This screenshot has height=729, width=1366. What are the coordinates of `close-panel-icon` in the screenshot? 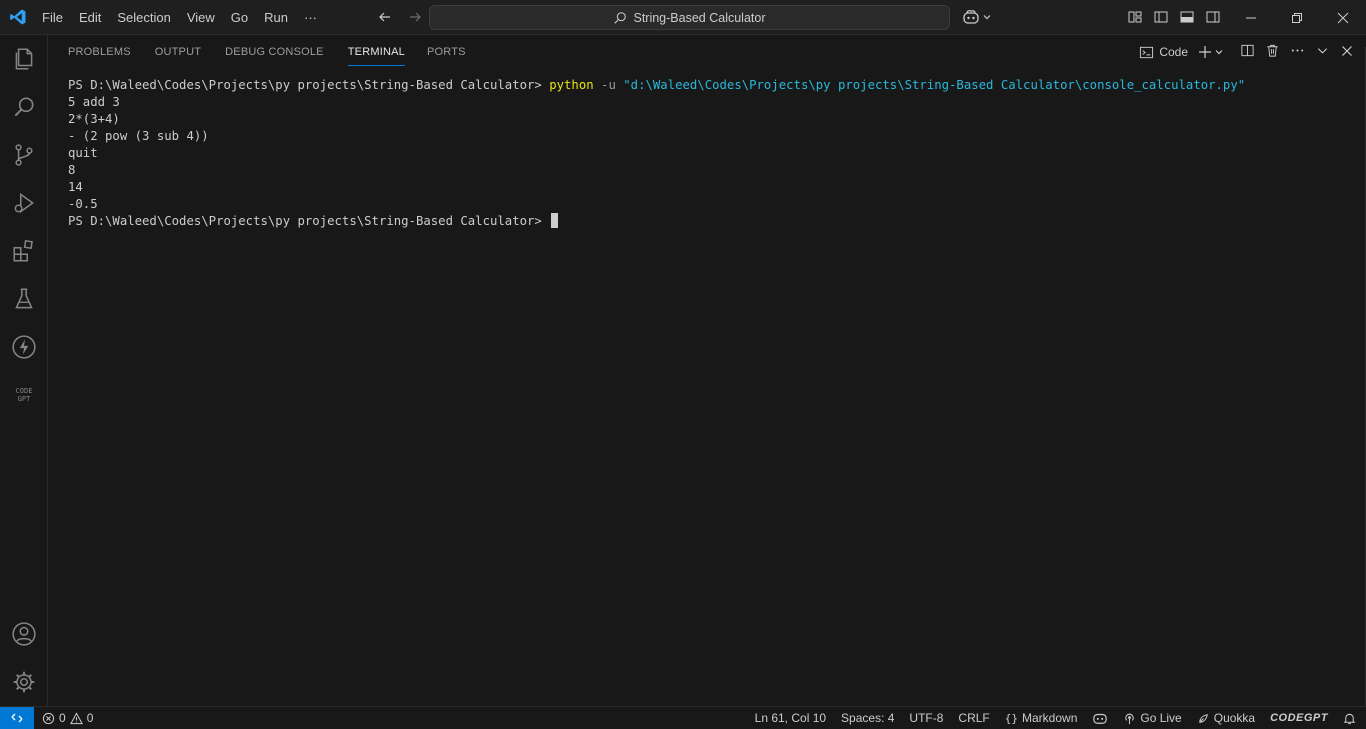 It's located at (1347, 52).